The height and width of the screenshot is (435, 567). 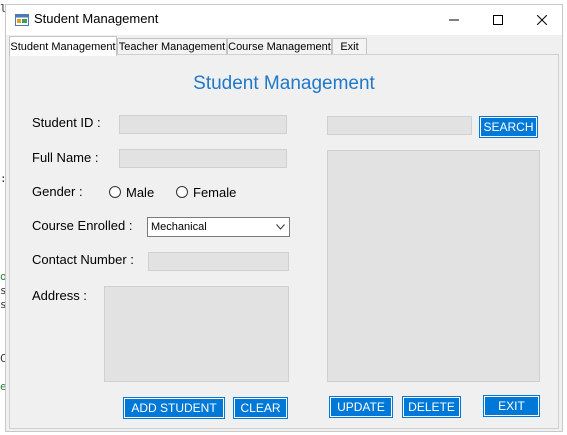 What do you see at coordinates (284, 20) in the screenshot?
I see `title-bar: Student Management` at bounding box center [284, 20].